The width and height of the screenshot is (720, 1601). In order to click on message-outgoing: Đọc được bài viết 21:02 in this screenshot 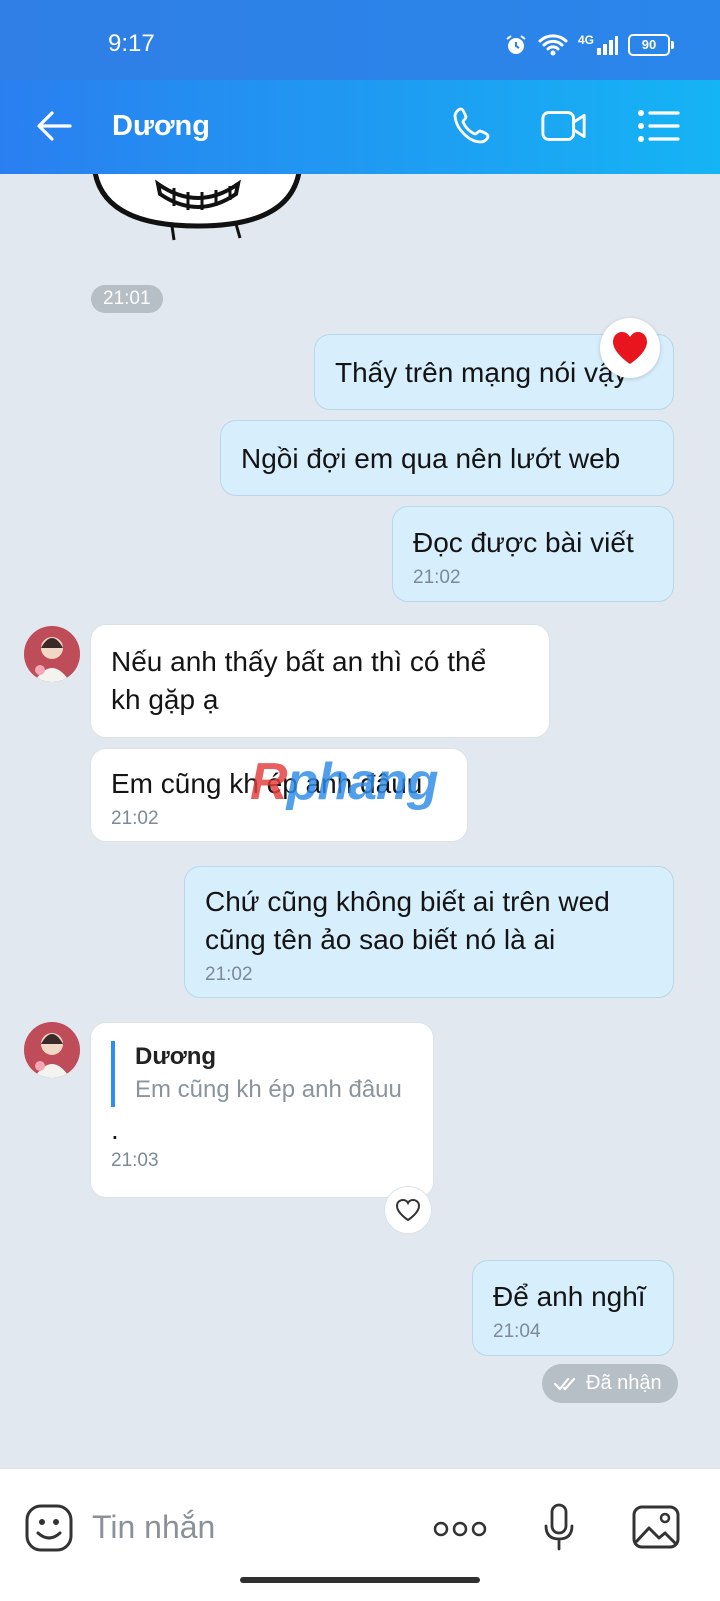, I will do `click(533, 554)`.